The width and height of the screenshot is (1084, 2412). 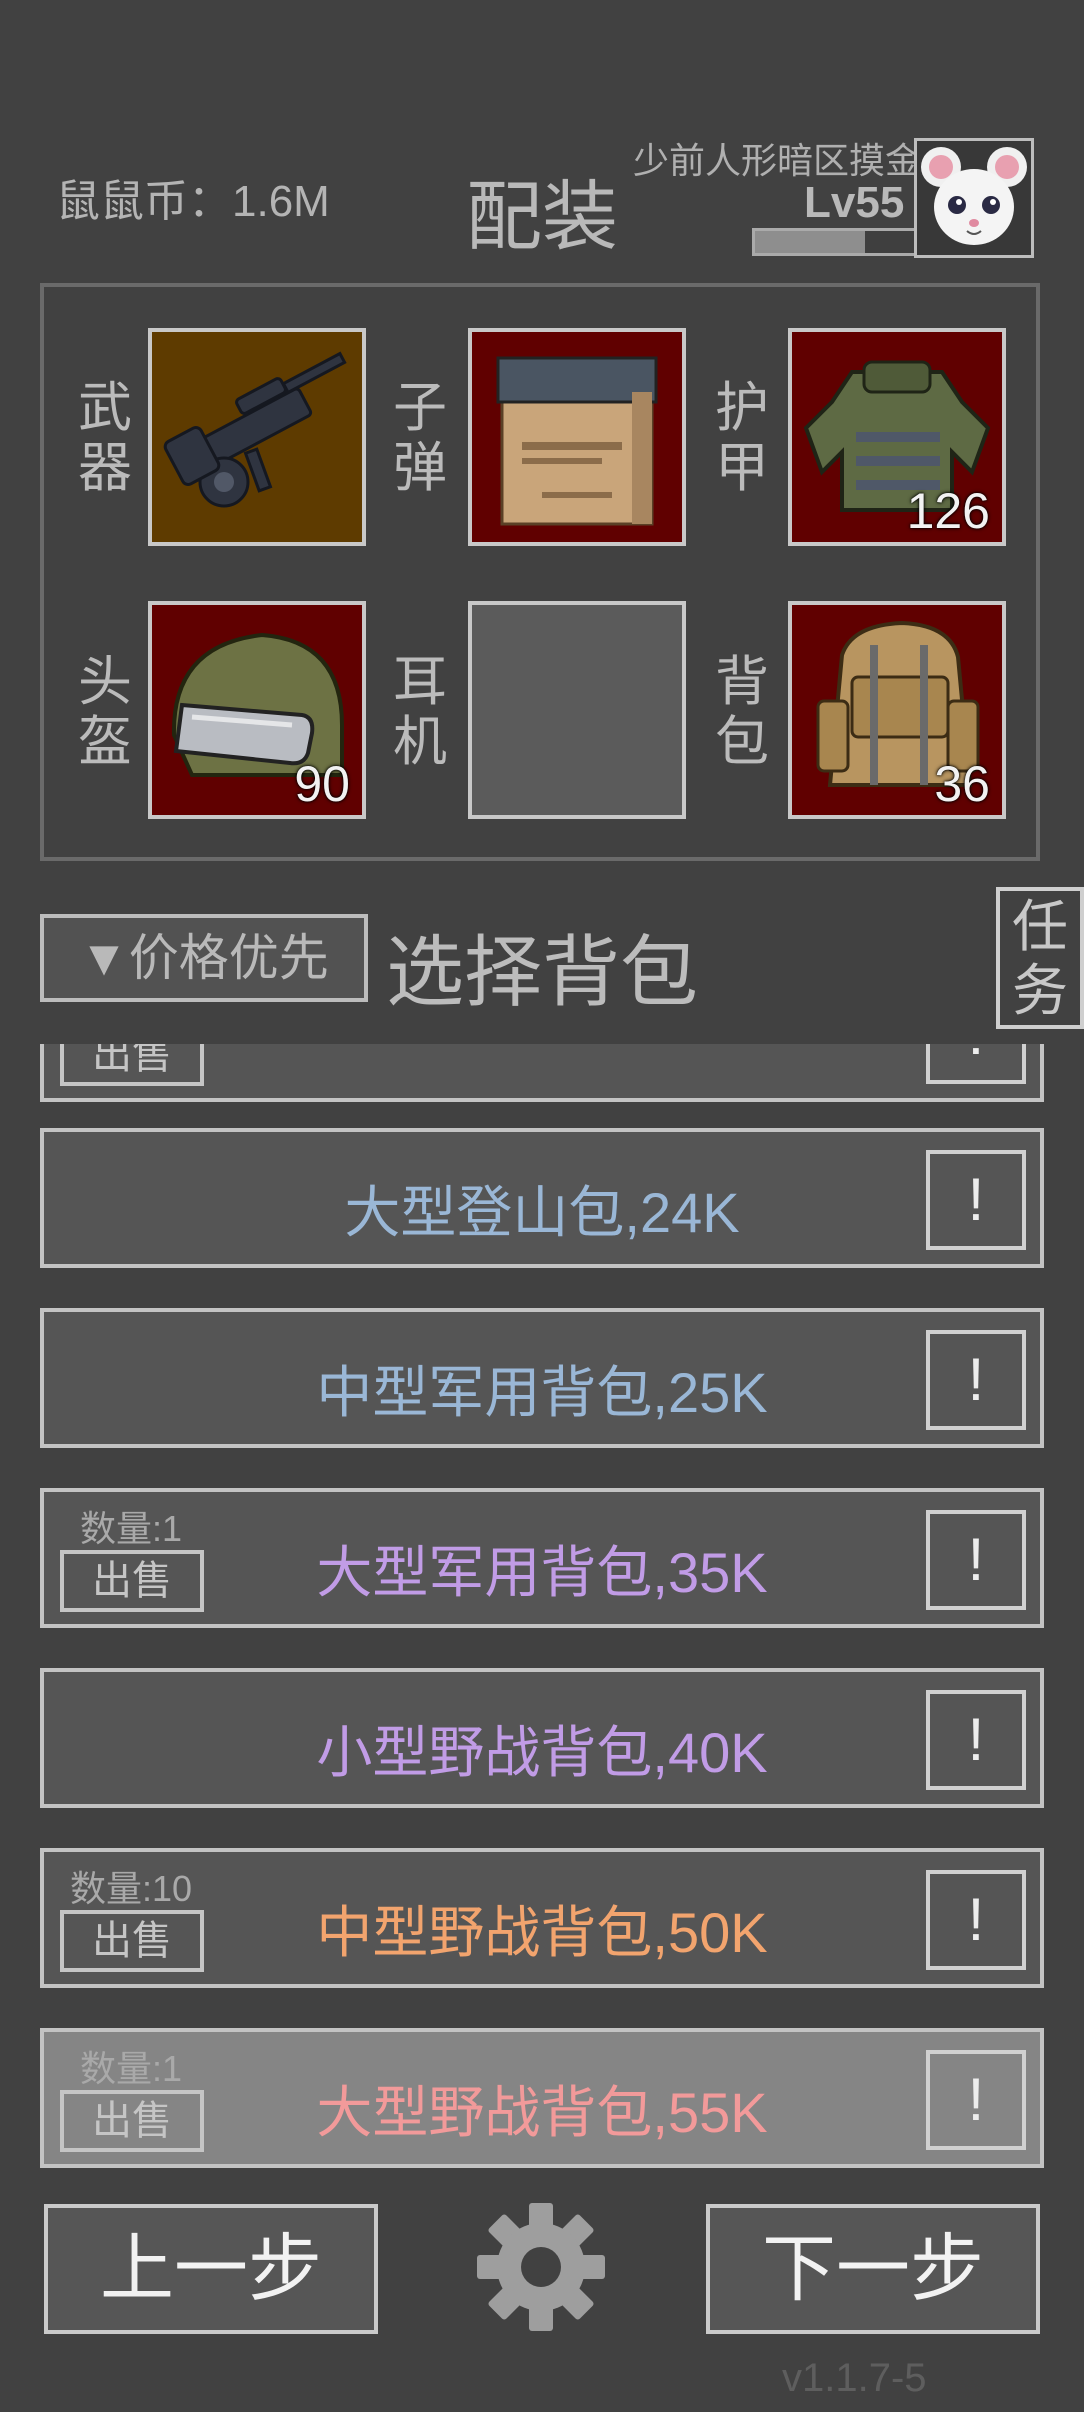 What do you see at coordinates (542, 1752) in the screenshot?
I see `item-name: 小型野战背包,40K` at bounding box center [542, 1752].